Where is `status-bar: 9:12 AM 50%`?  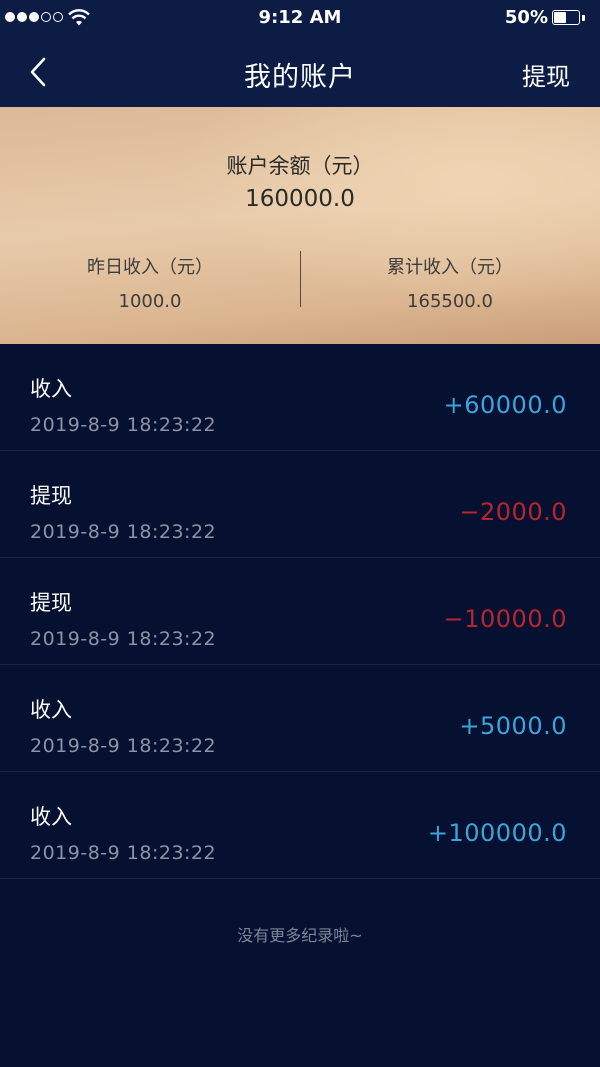 status-bar: 9:12 AM 50% is located at coordinates (300, 18).